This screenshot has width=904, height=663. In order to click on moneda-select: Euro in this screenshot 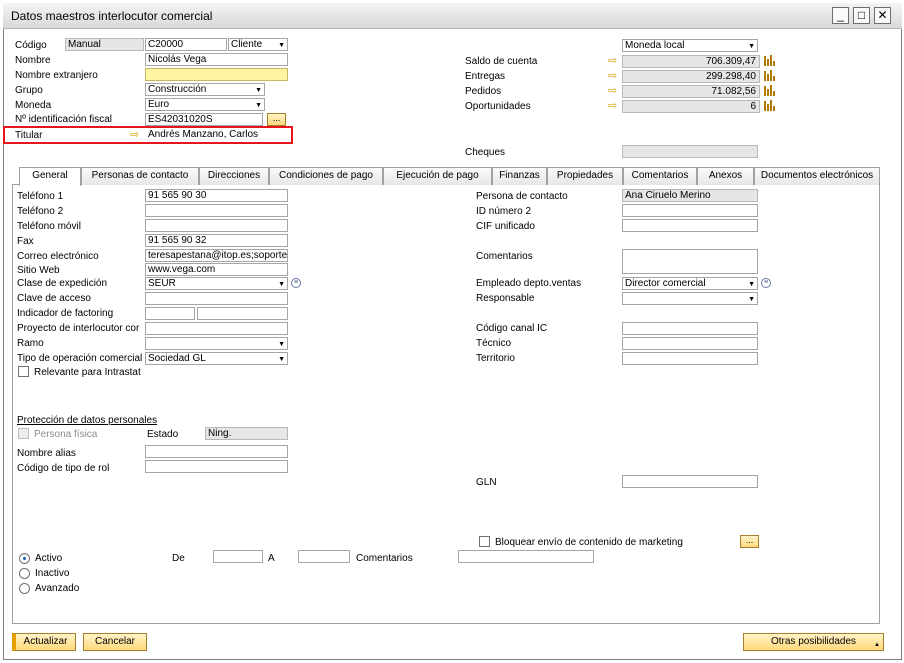, I will do `click(205, 104)`.